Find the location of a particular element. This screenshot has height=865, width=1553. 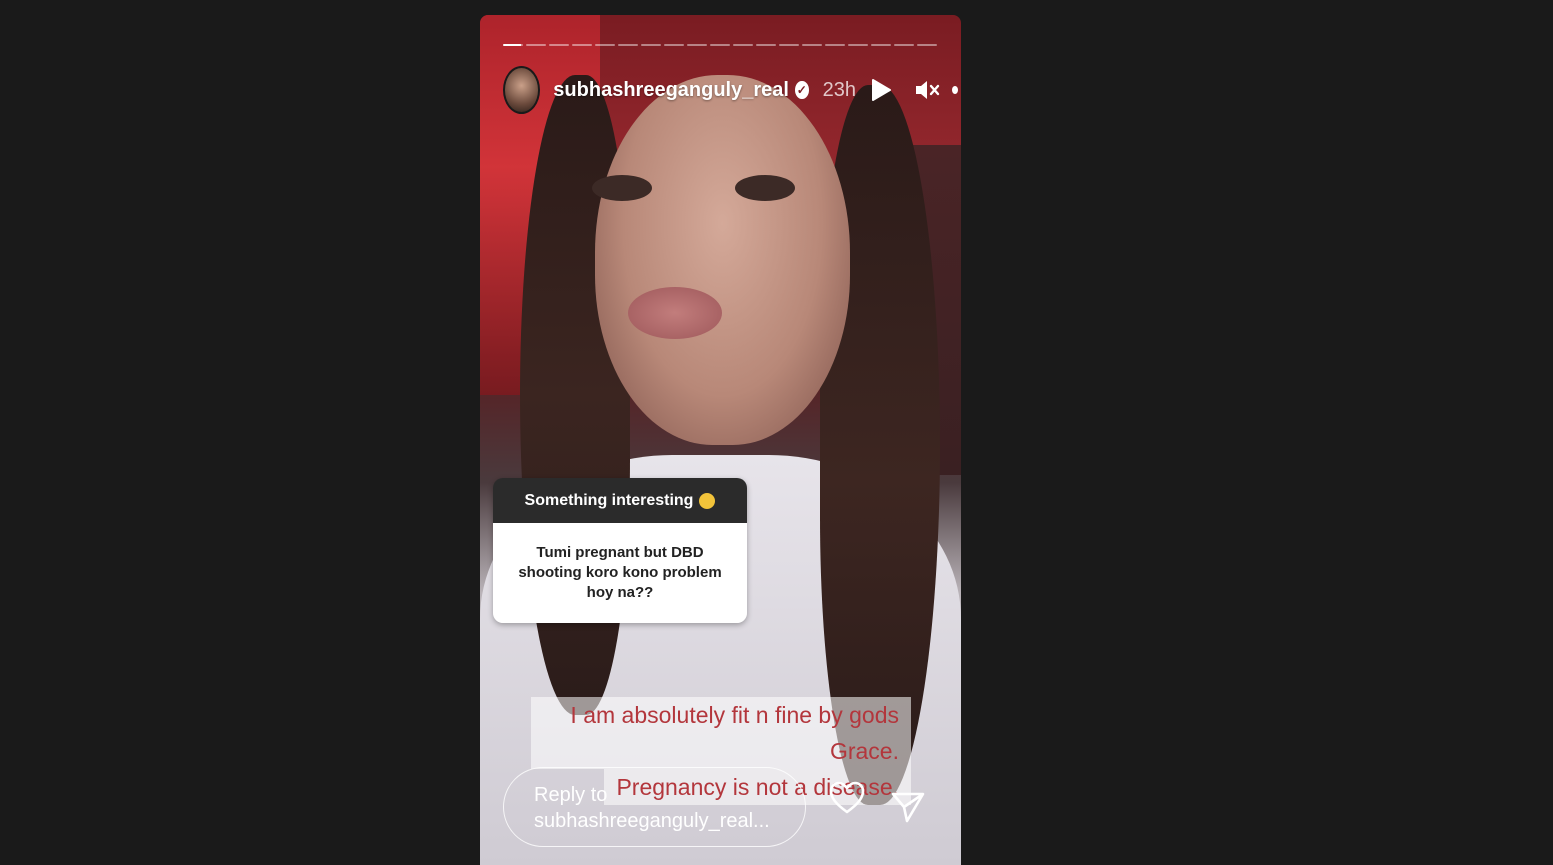

more-options-icon is located at coordinates (954, 90).